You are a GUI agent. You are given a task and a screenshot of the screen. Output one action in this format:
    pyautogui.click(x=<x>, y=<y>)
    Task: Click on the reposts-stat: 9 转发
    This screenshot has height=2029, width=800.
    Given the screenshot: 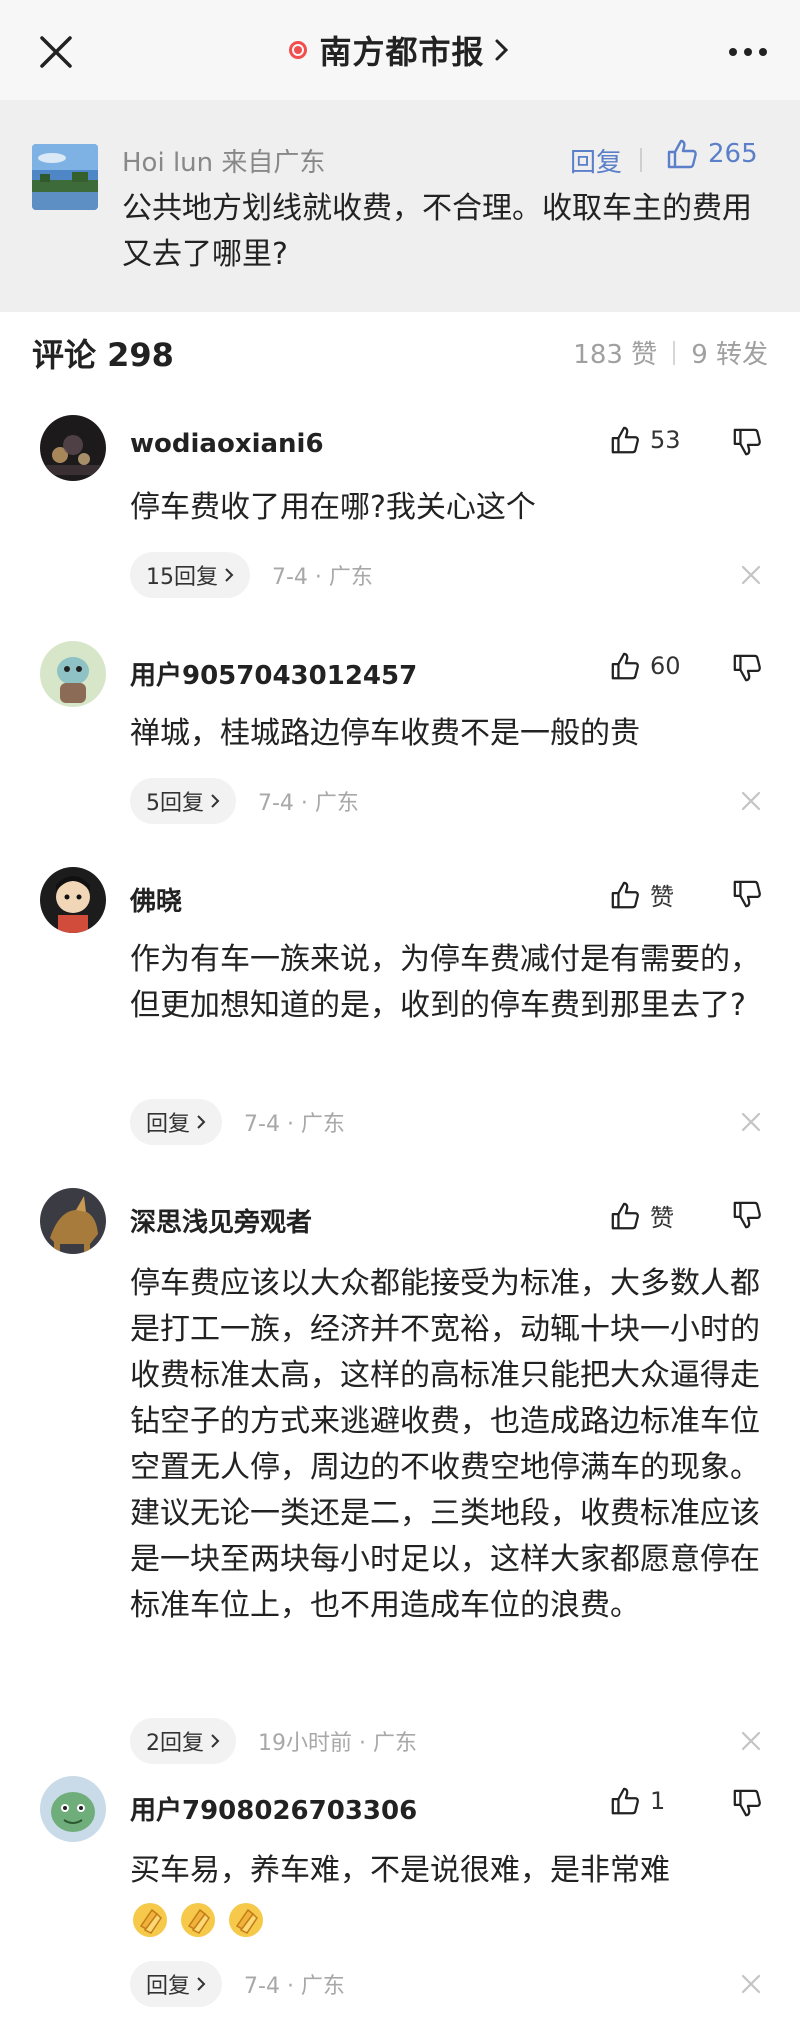 What is the action you would take?
    pyautogui.click(x=729, y=352)
    